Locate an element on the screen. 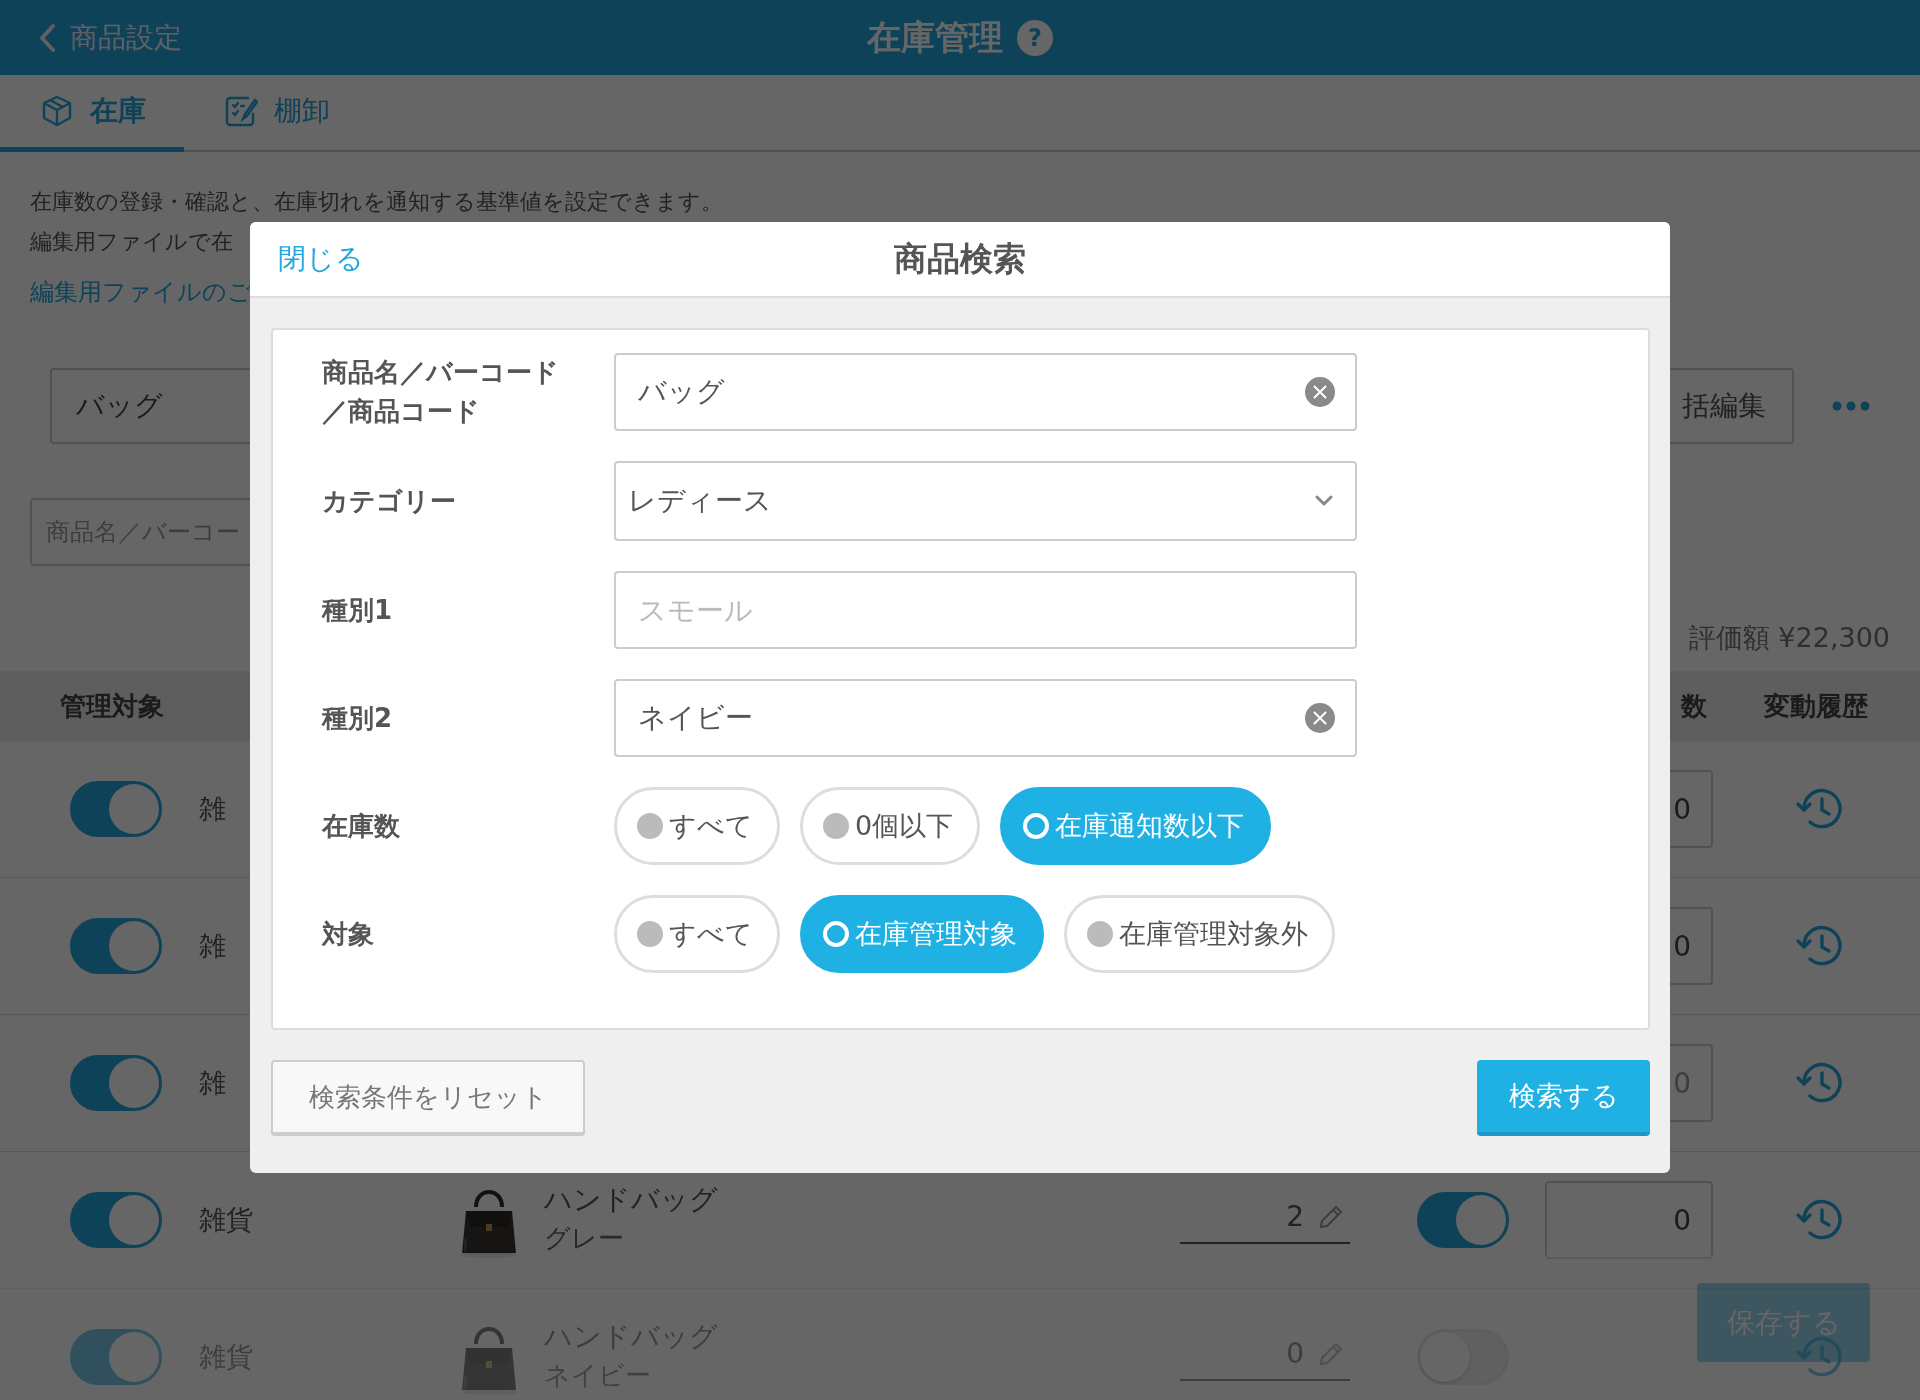  field-label: 対象 is located at coordinates (348, 934).